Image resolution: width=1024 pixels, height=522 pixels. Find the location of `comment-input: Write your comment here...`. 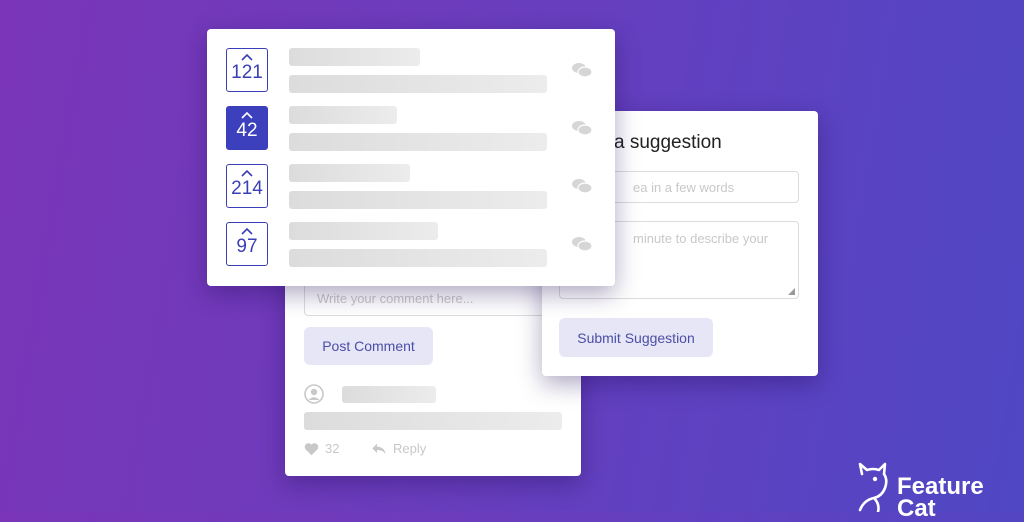

comment-input: Write your comment here... is located at coordinates (433, 299).